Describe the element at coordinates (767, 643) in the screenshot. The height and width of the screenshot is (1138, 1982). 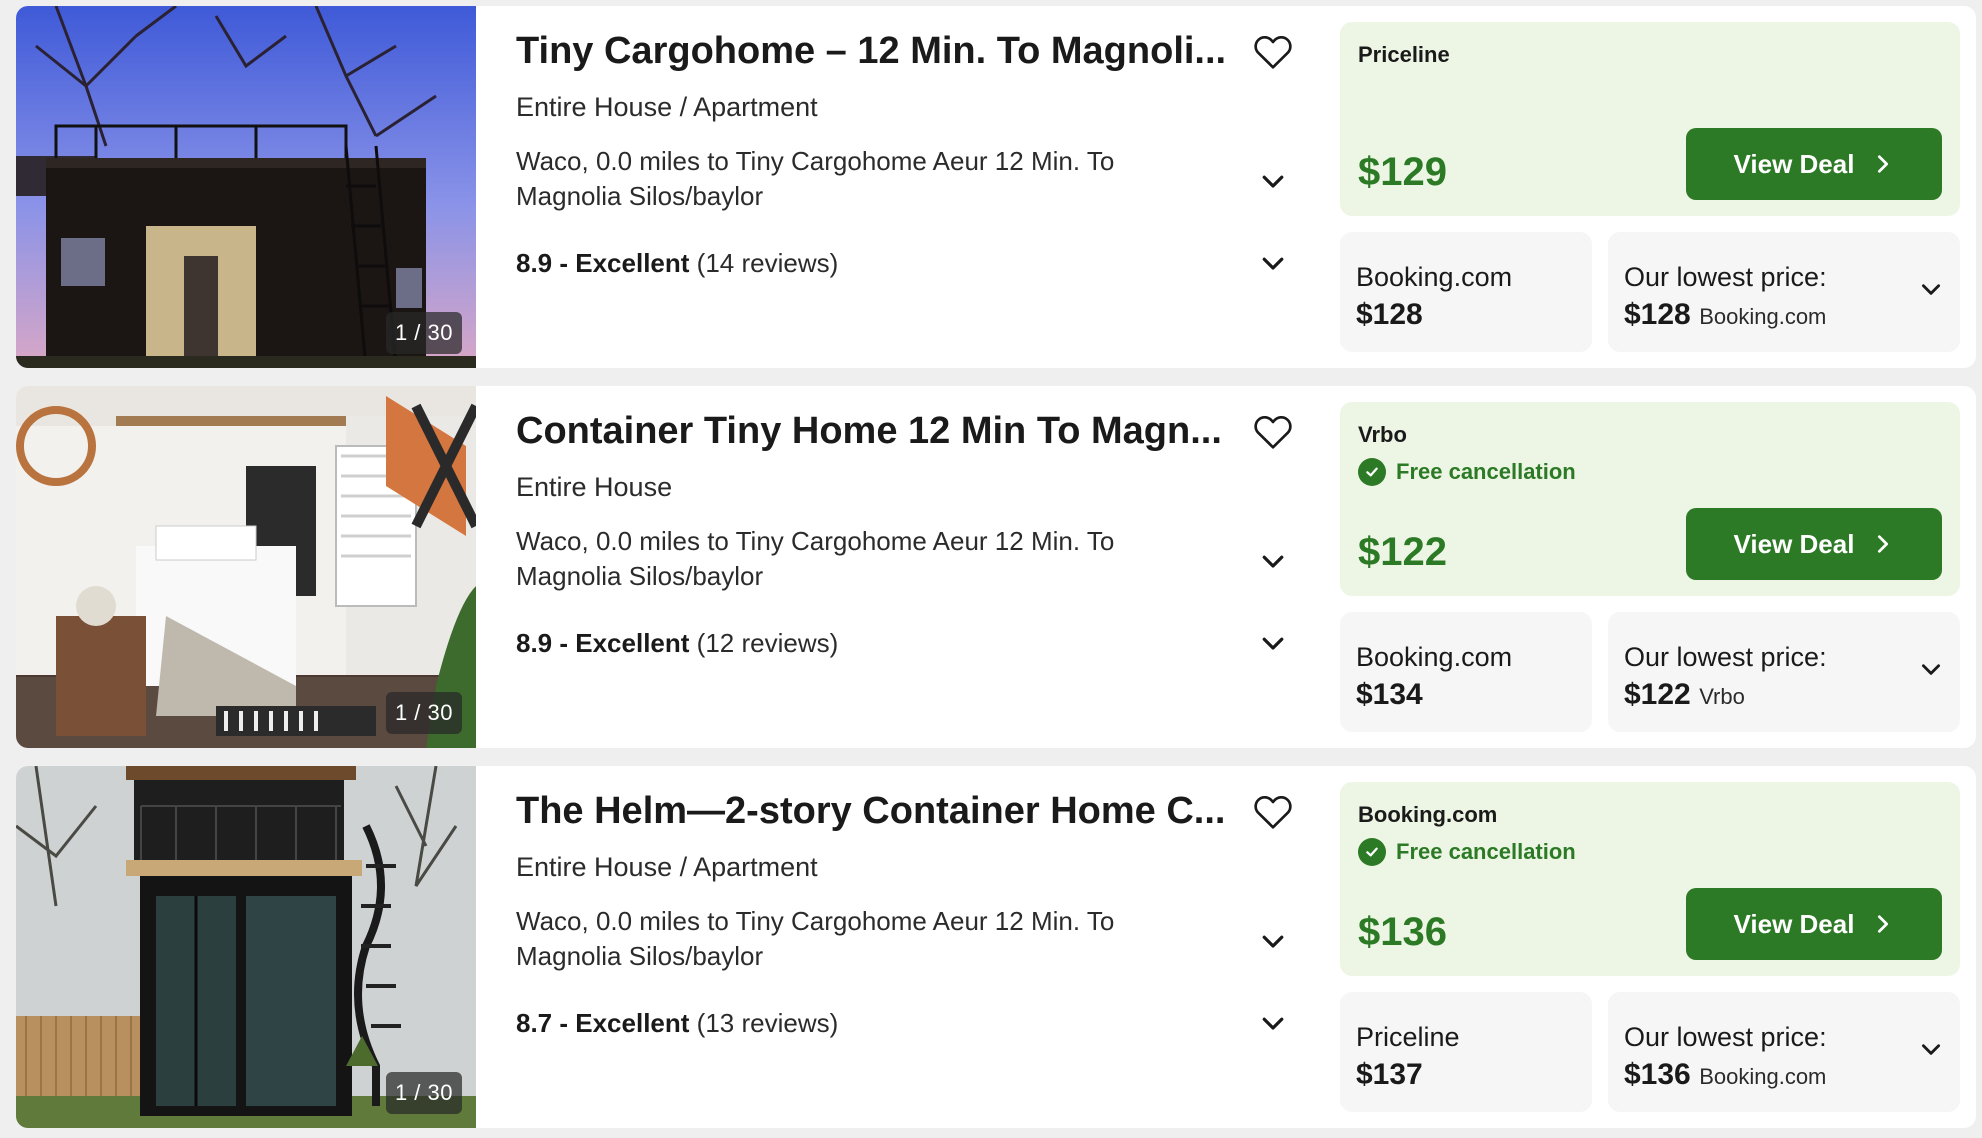
I see `rating-reviews: (12 reviews)` at that location.